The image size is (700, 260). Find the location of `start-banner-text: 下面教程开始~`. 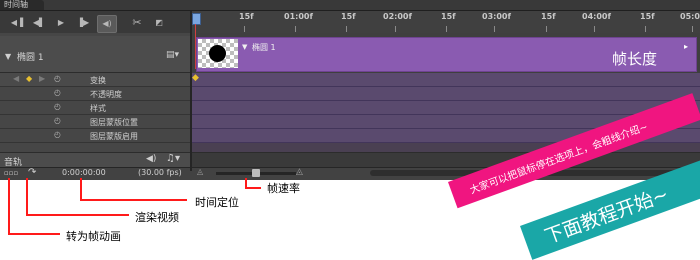

start-banner-text: 下面教程开始~ is located at coordinates (606, 216).